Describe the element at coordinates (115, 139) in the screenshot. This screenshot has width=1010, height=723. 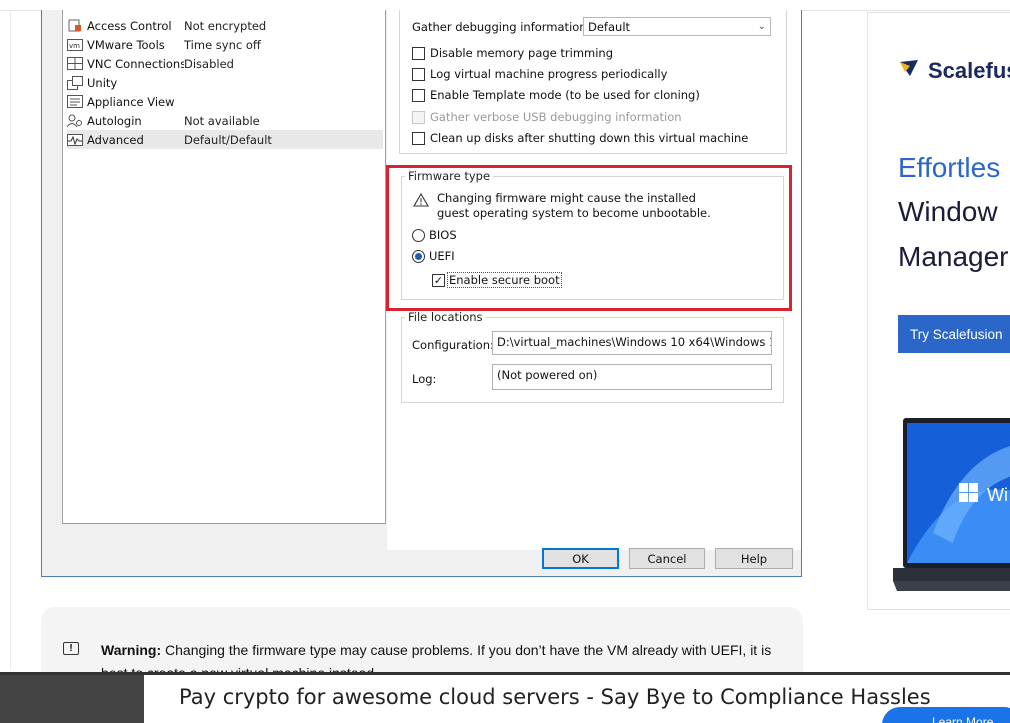
I see `hardware-name: Advanced` at that location.